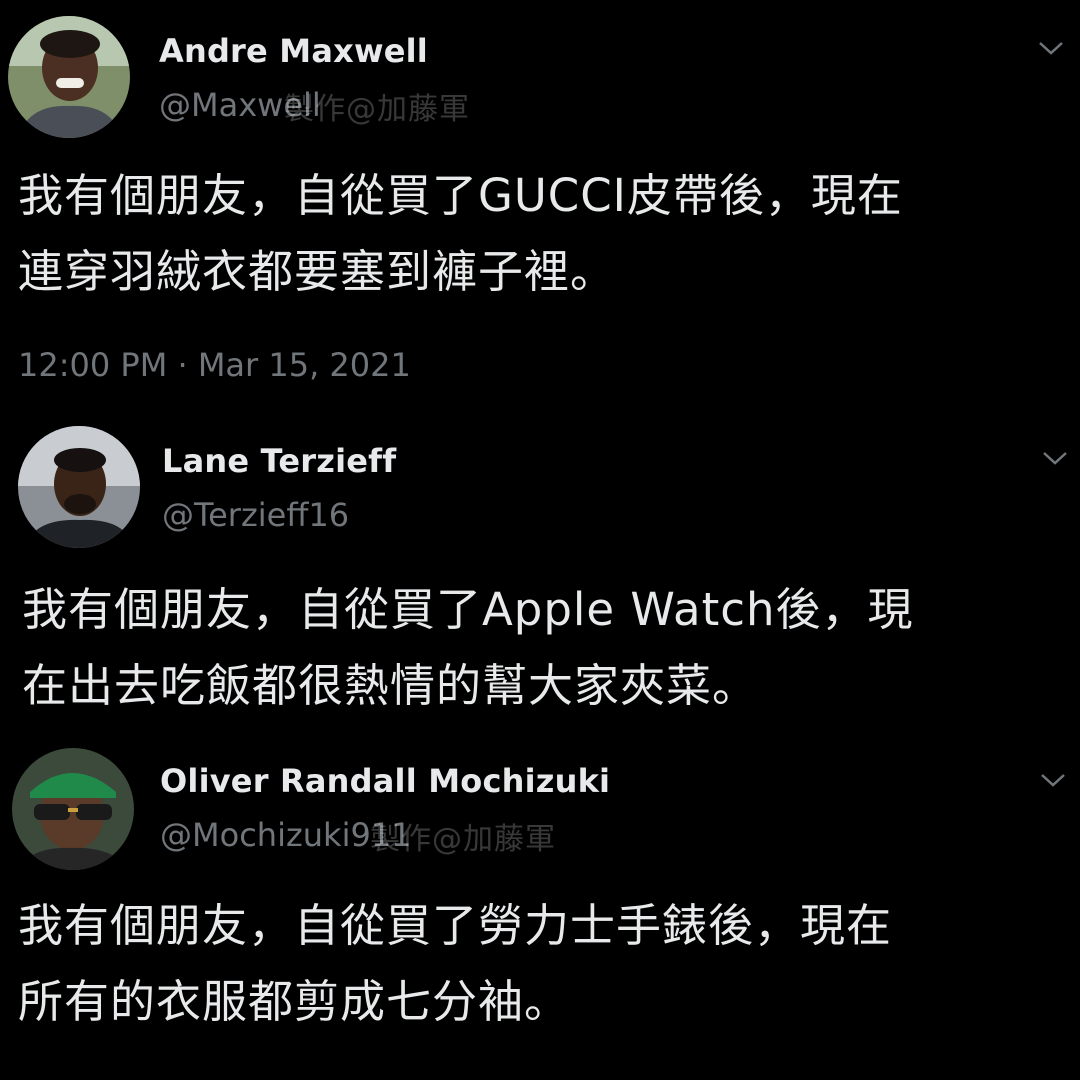  What do you see at coordinates (463, 839) in the screenshot?
I see `watermark: 製作@加藤軍` at bounding box center [463, 839].